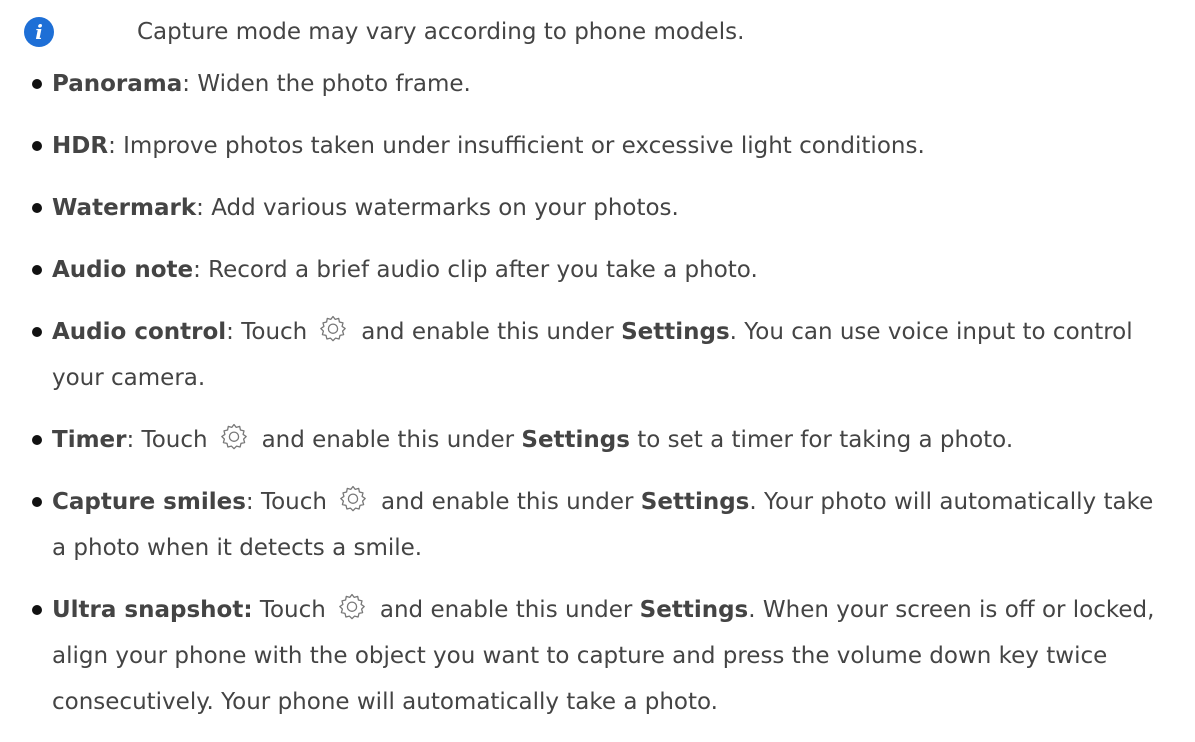  What do you see at coordinates (80, 146) in the screenshot?
I see `mode-term: HDR` at bounding box center [80, 146].